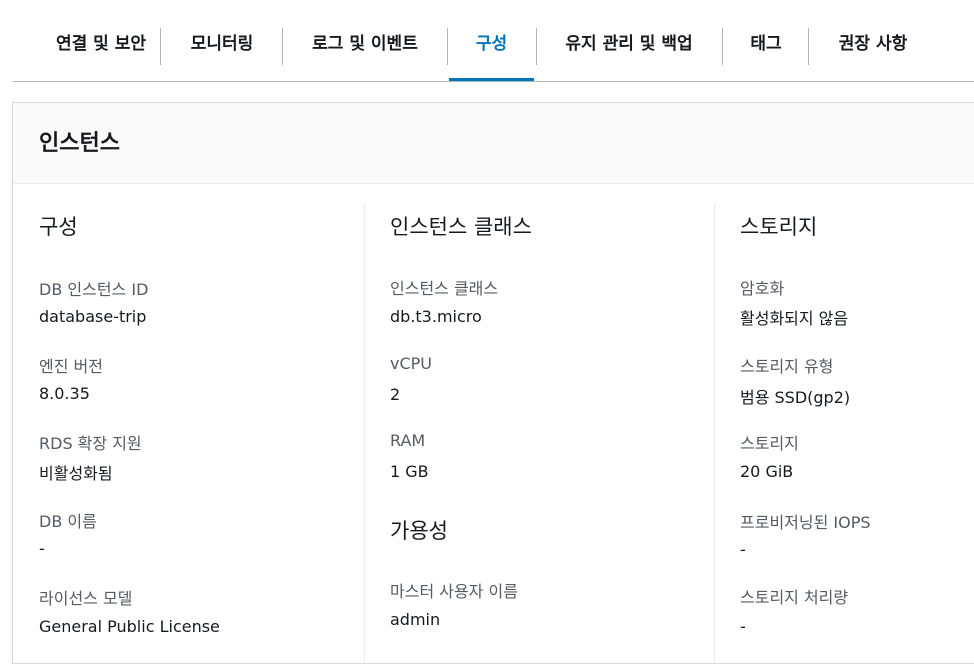  Describe the element at coordinates (779, 227) in the screenshot. I see `storage-section-title: 스토리지` at that location.